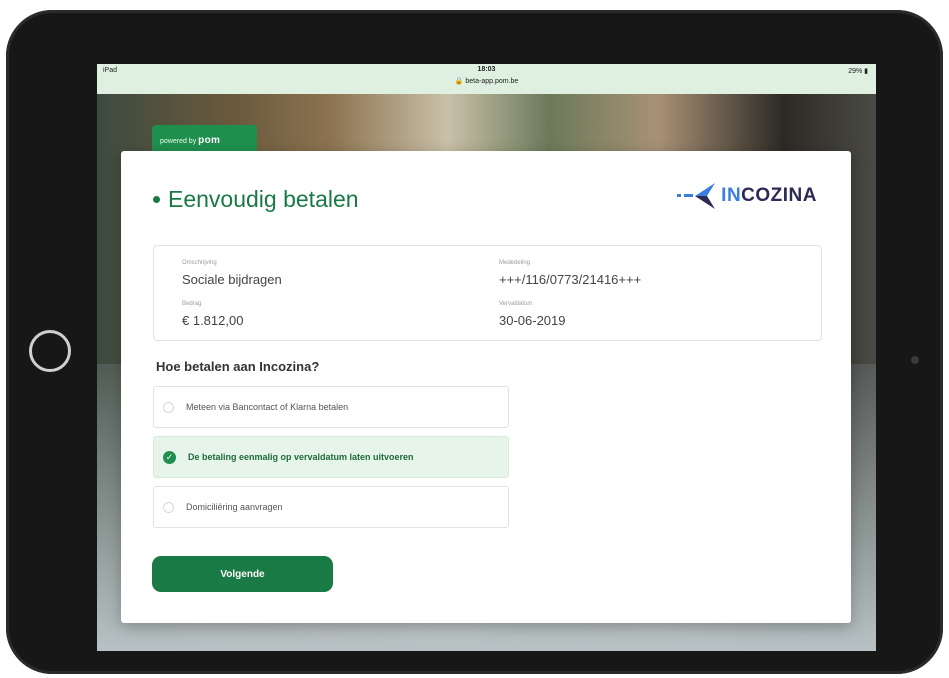 This screenshot has height=678, width=949. Describe the element at coordinates (731, 195) in the screenshot. I see `logo-text-prefix: IN` at that location.